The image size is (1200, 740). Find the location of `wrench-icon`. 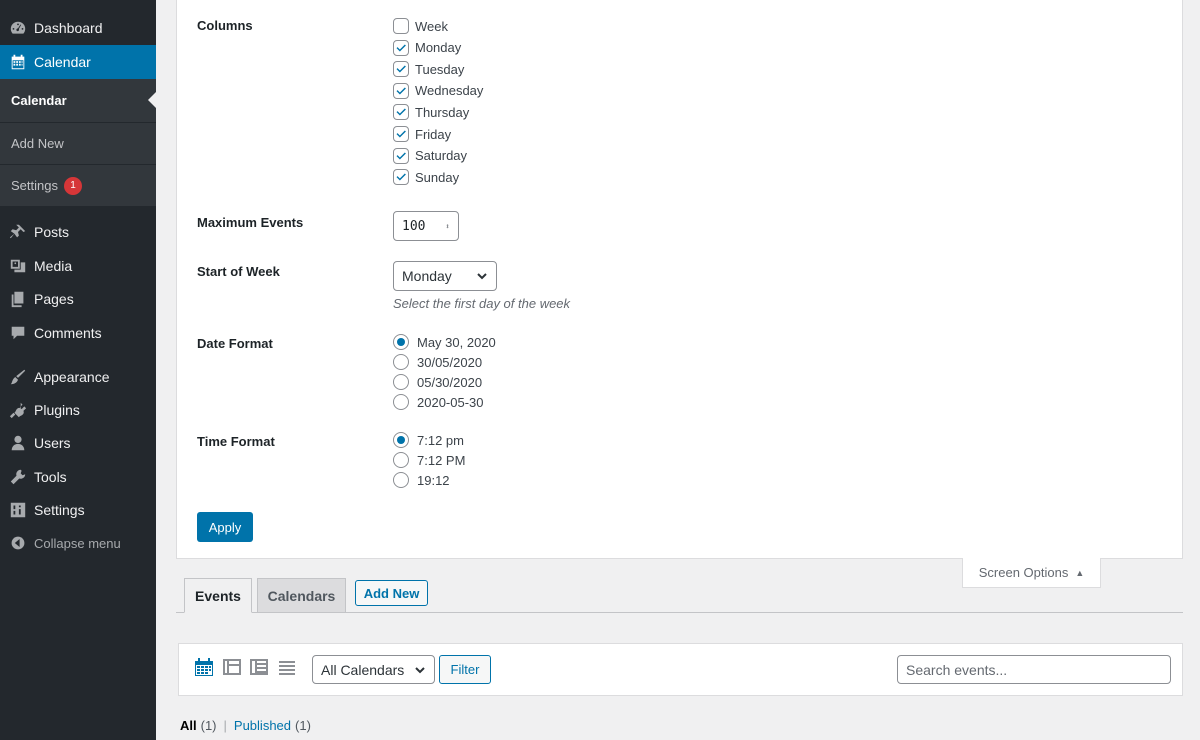

wrench-icon is located at coordinates (17, 477).